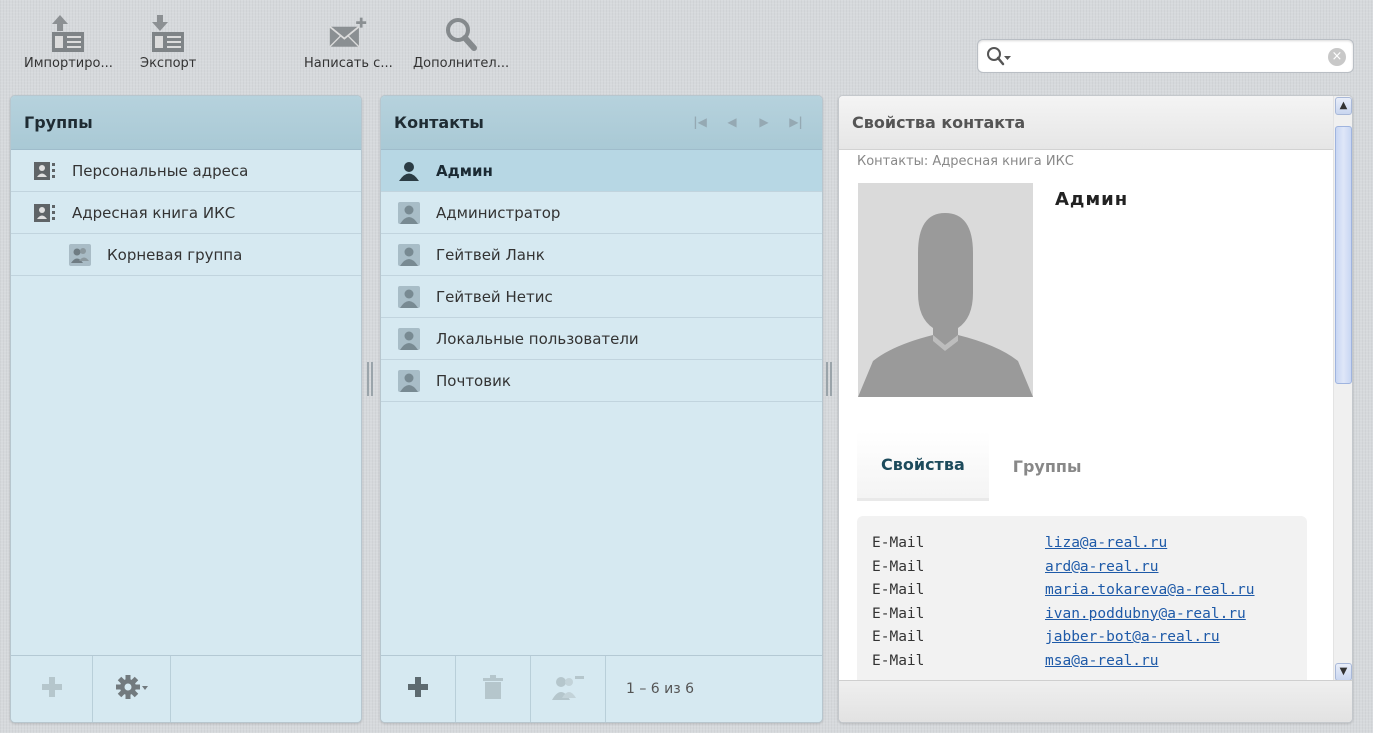 Image resolution: width=1373 pixels, height=733 pixels. I want to click on last-page-icon: ▶|, so click(796, 122).